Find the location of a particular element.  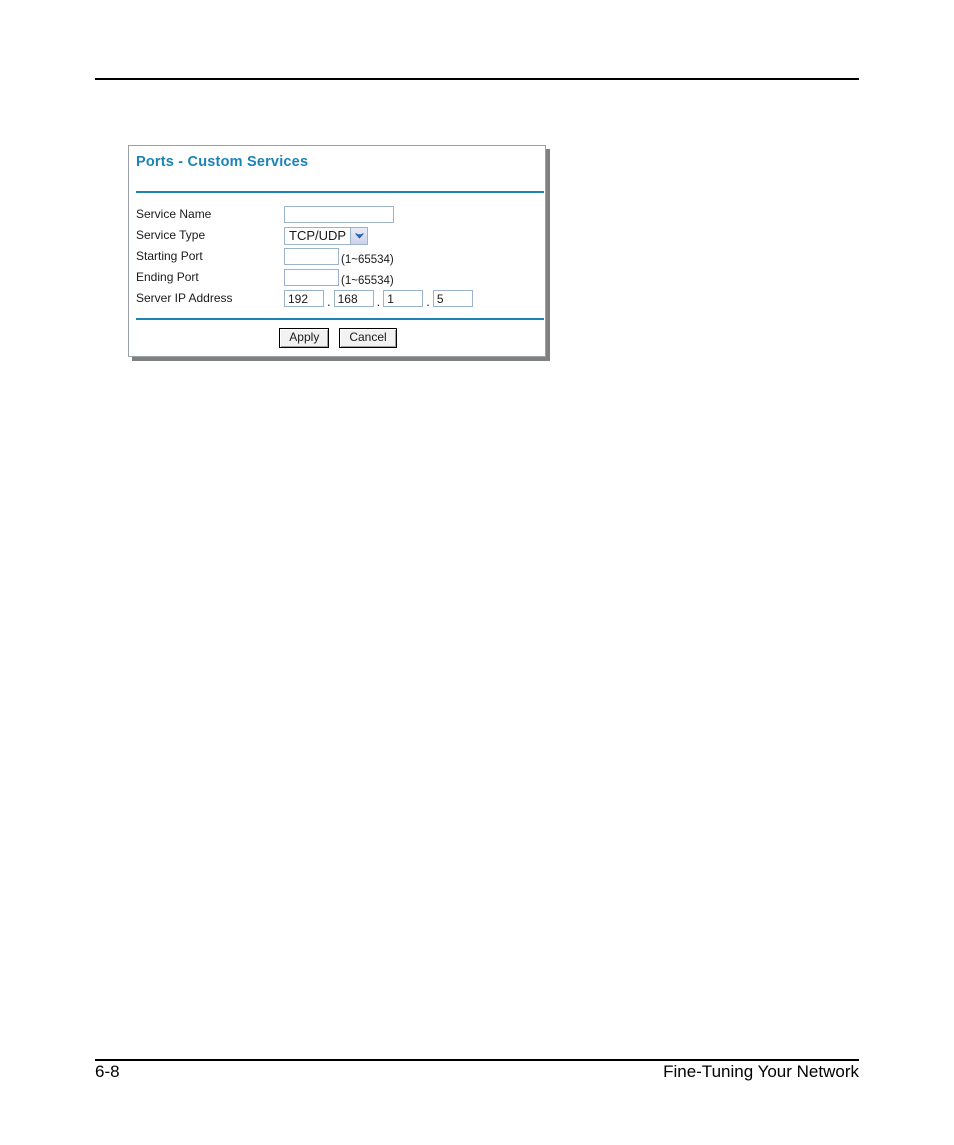

apply-button: Apply is located at coordinates (304, 338).